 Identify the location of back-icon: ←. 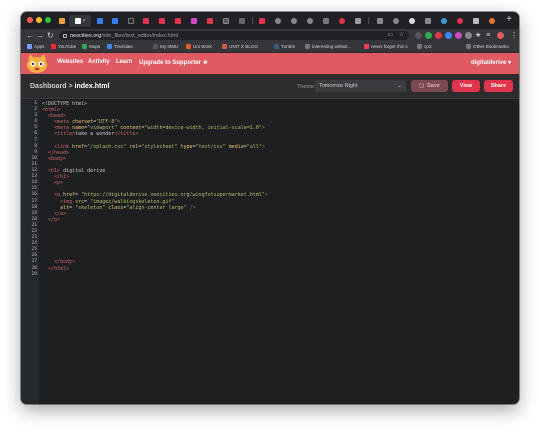
(30, 35).